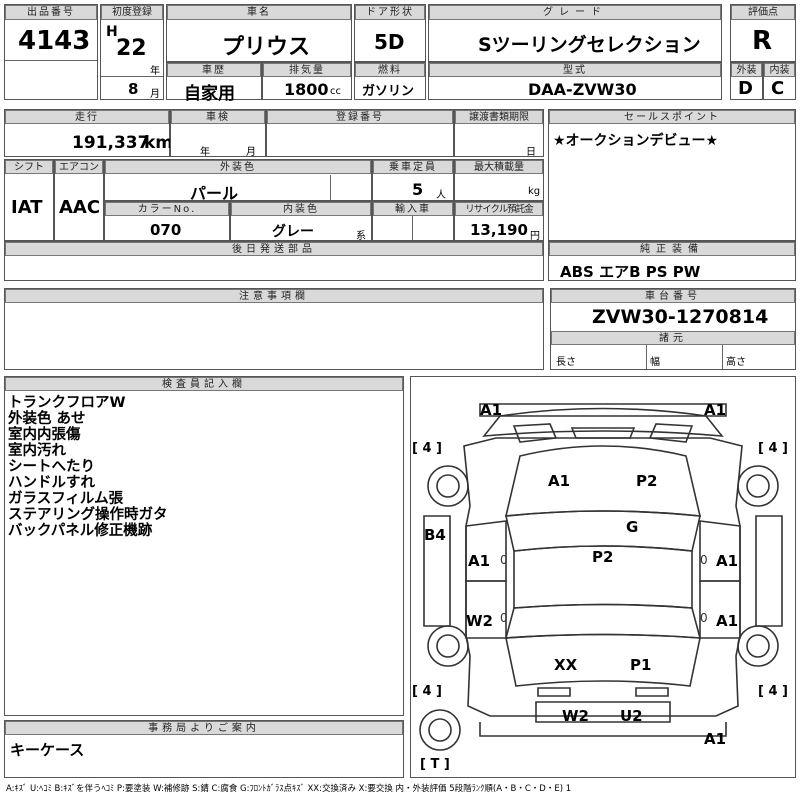  I want to click on left-rear-handle: 0, so click(504, 618).